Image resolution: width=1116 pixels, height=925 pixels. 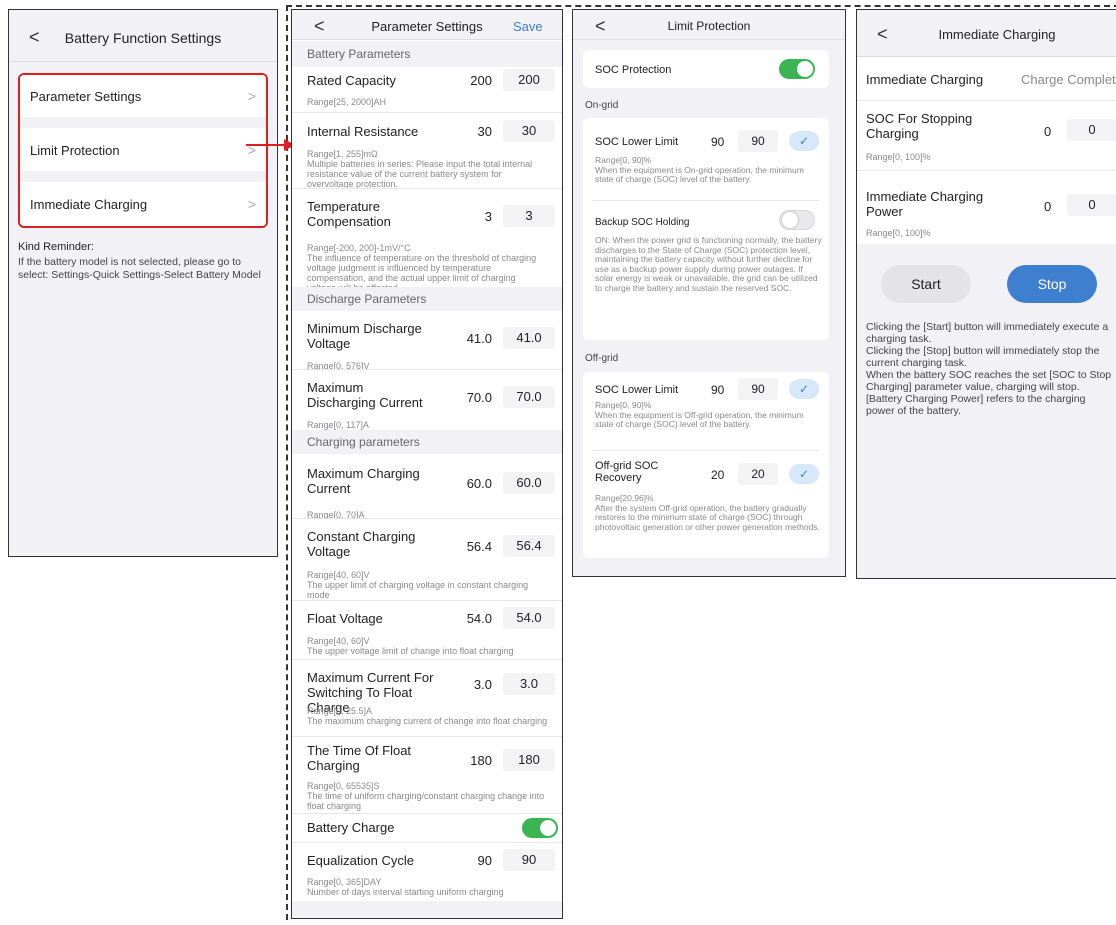 I want to click on param-input: 70.0, so click(x=529, y=397).